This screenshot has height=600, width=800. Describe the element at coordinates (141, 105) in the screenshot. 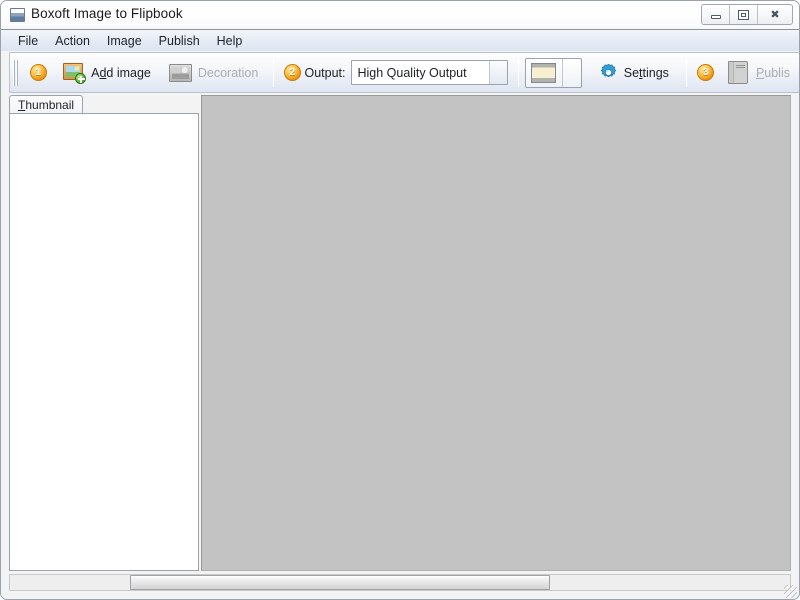

I see `tabstrip-filler` at that location.